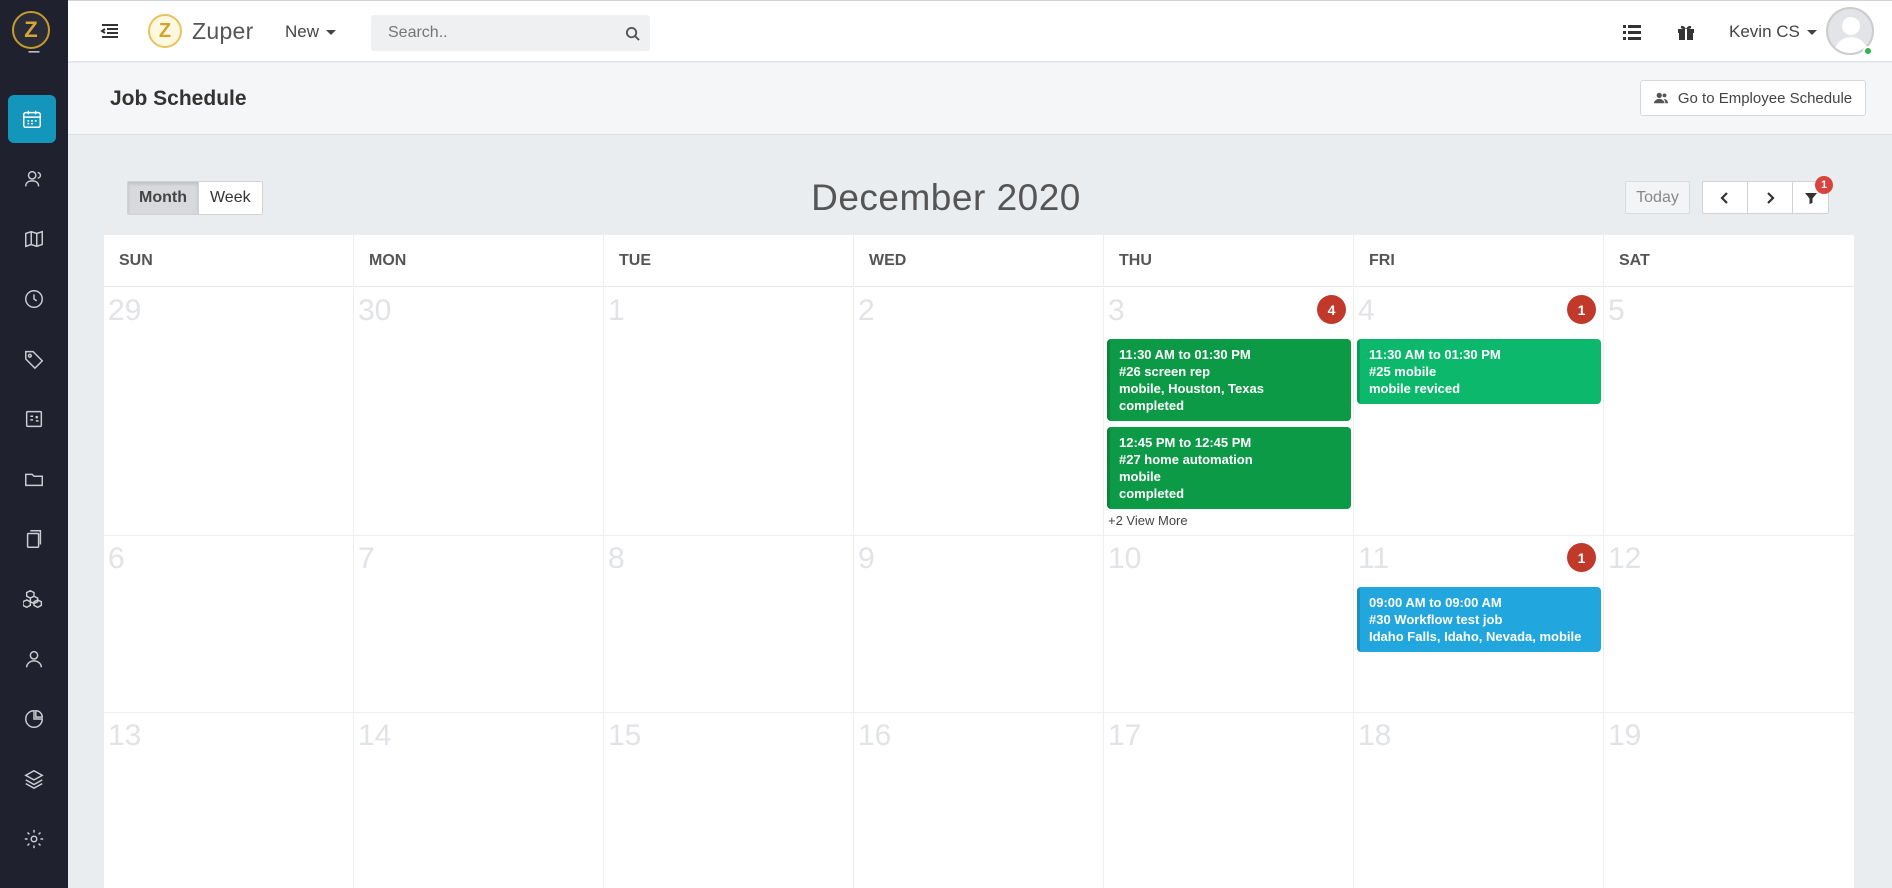  Describe the element at coordinates (1125, 558) in the screenshot. I see `day-number: 10` at that location.